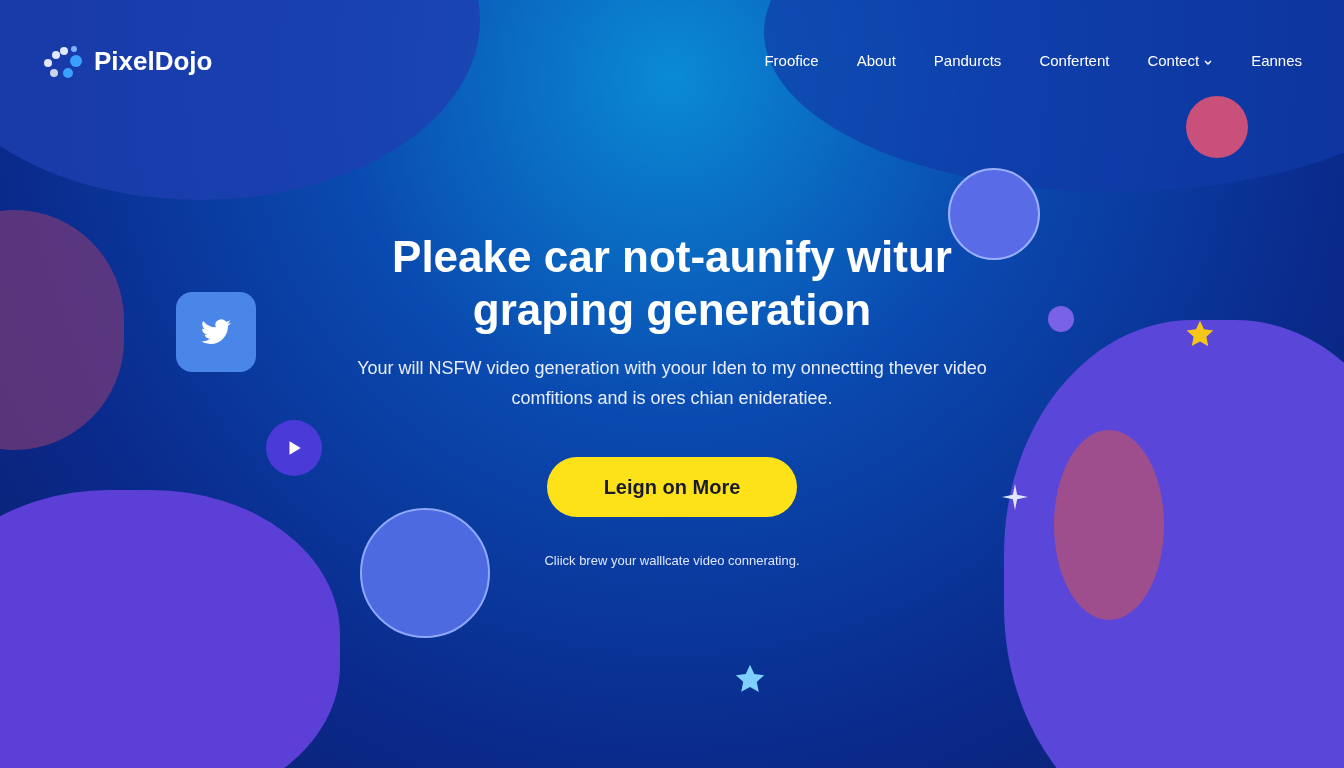 This screenshot has width=1344, height=768. Describe the element at coordinates (876, 61) in the screenshot. I see `nav-link: About` at that location.